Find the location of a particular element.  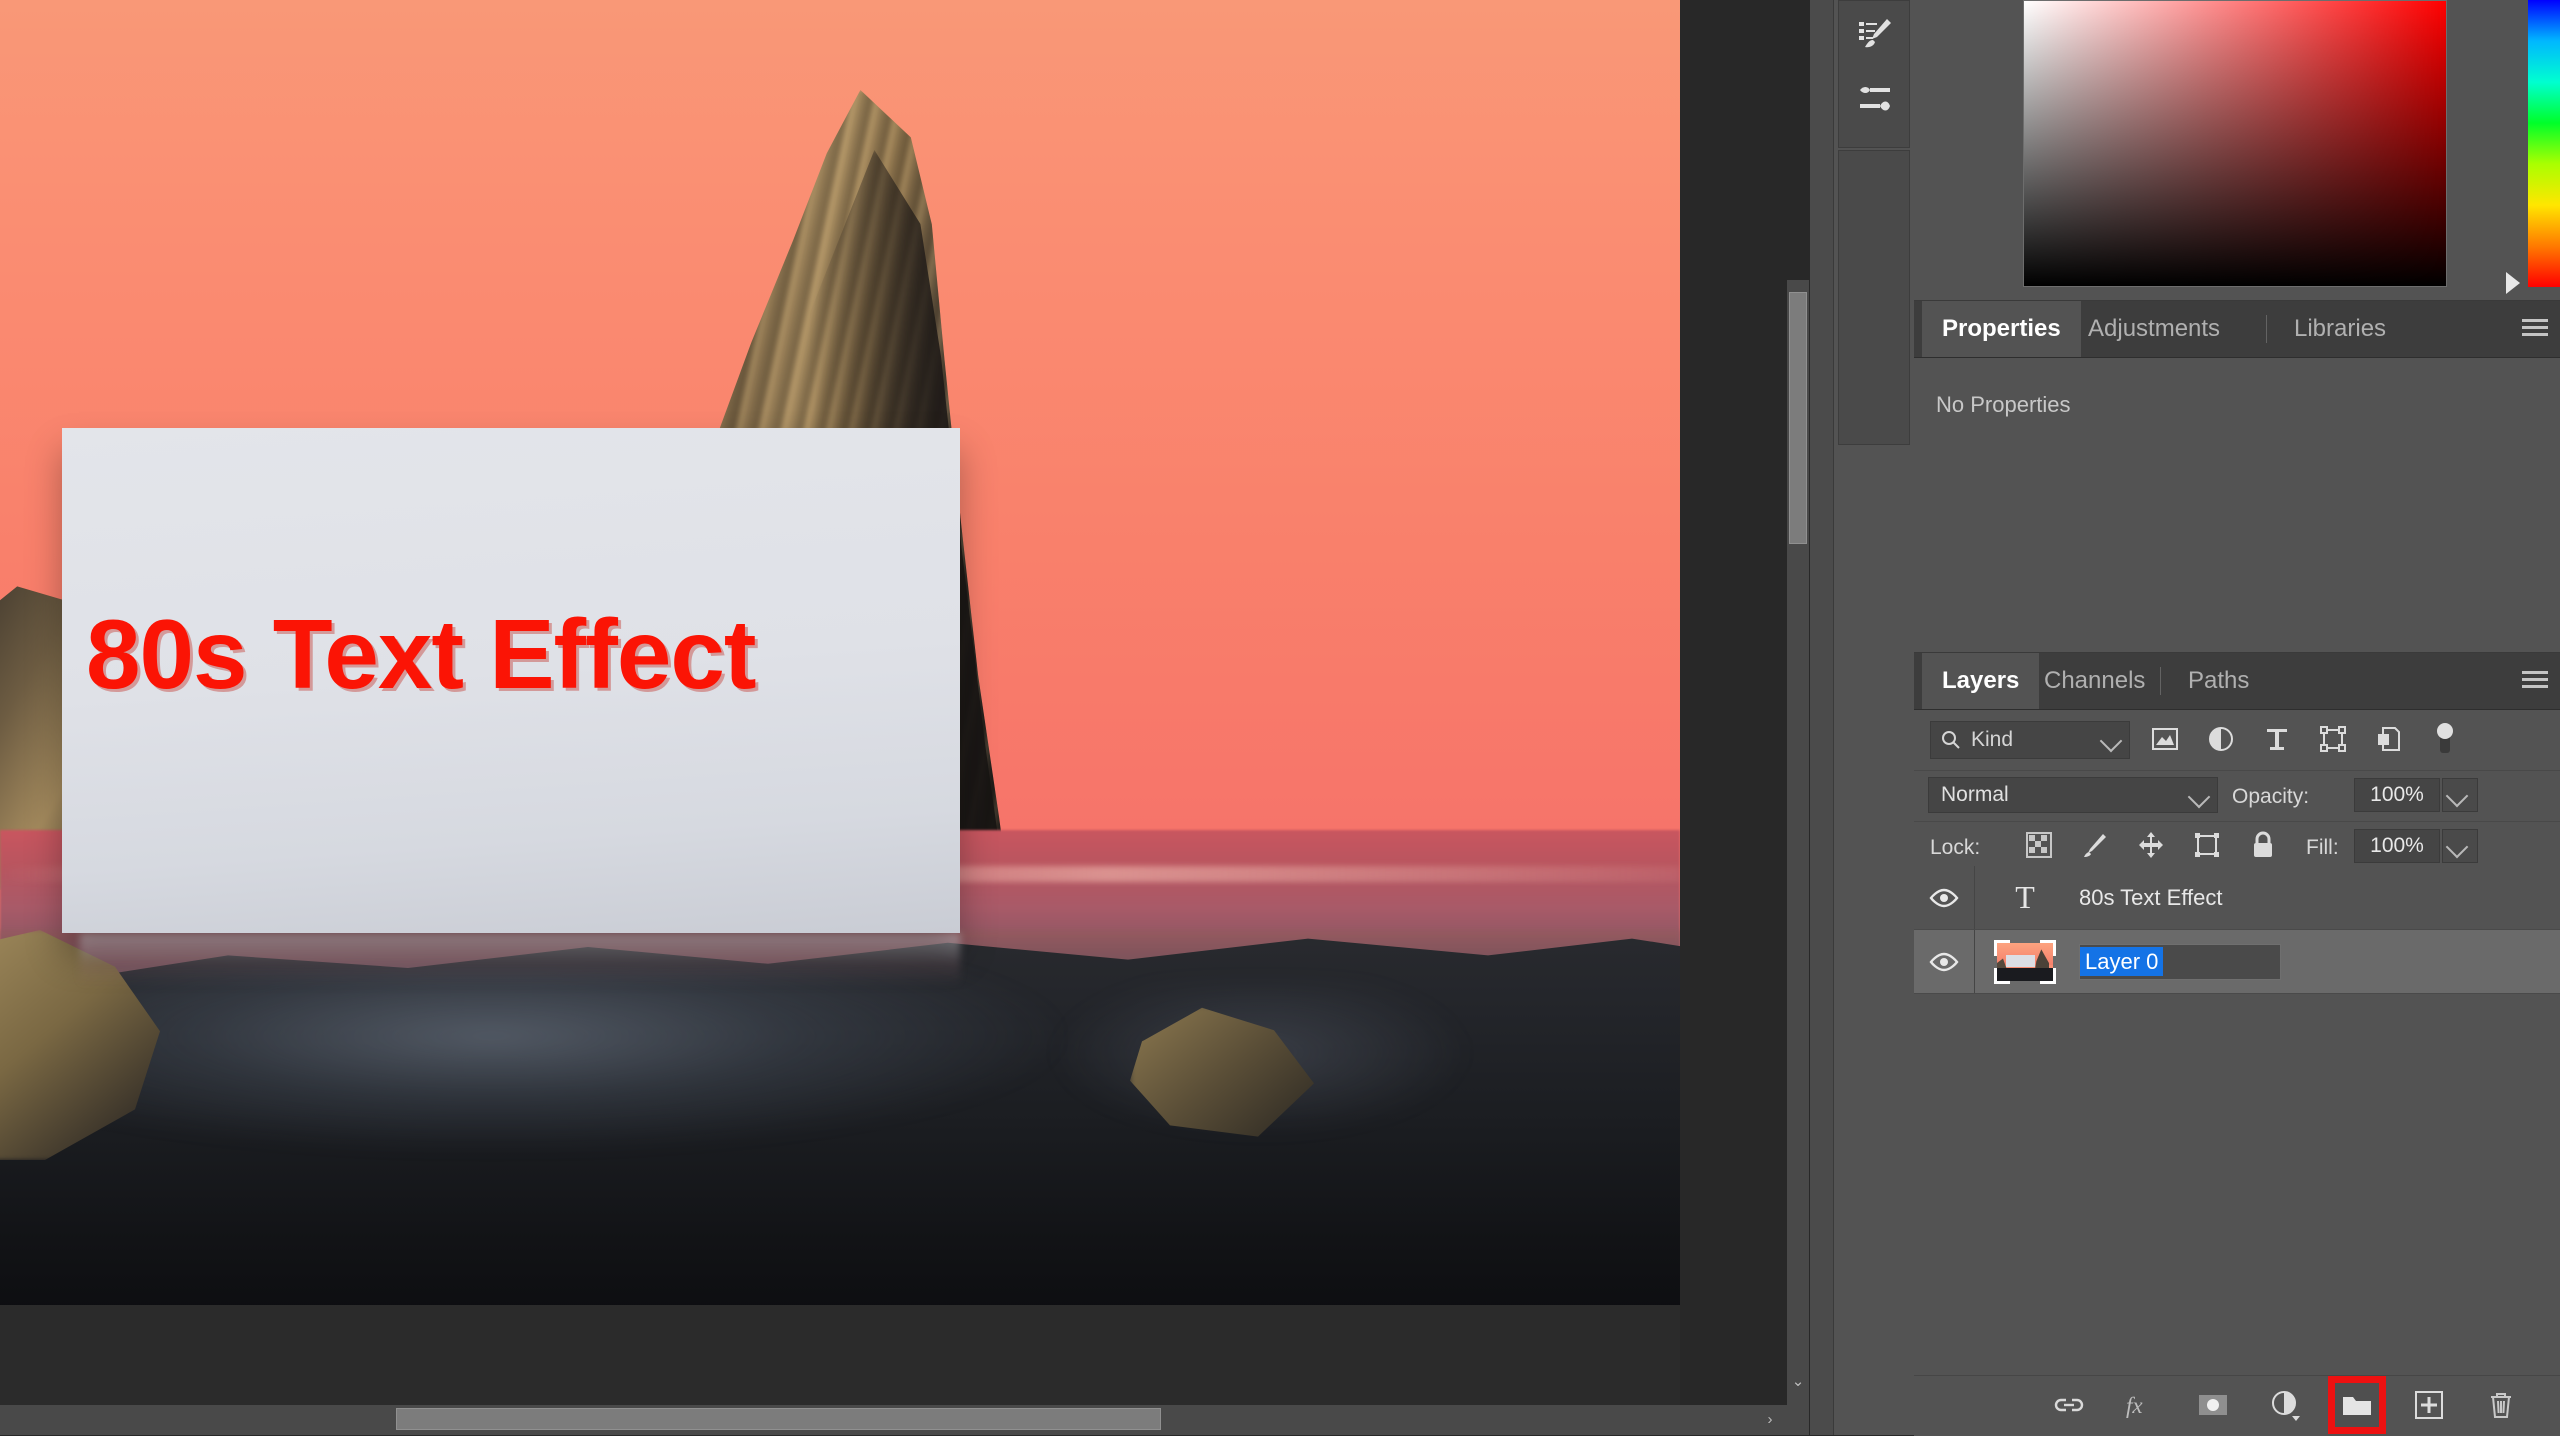

brush-settings-icon is located at coordinates (1875, 34).